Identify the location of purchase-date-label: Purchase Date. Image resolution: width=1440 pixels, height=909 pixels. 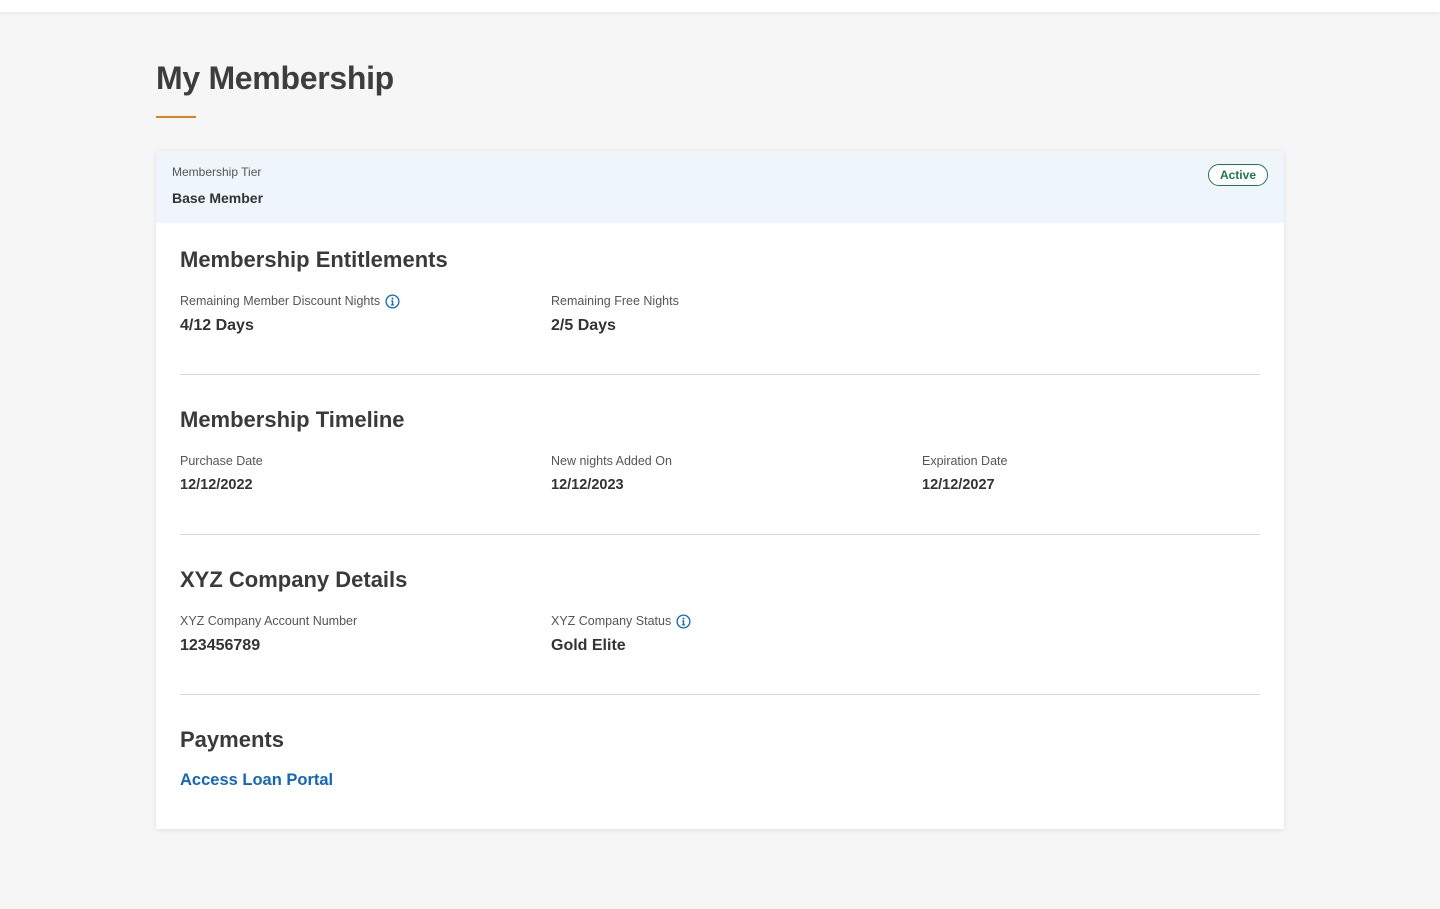
(221, 461).